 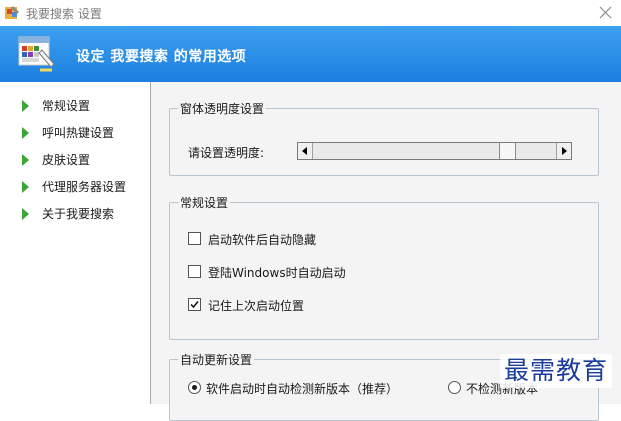 I want to click on slider-thumb, so click(x=507, y=151).